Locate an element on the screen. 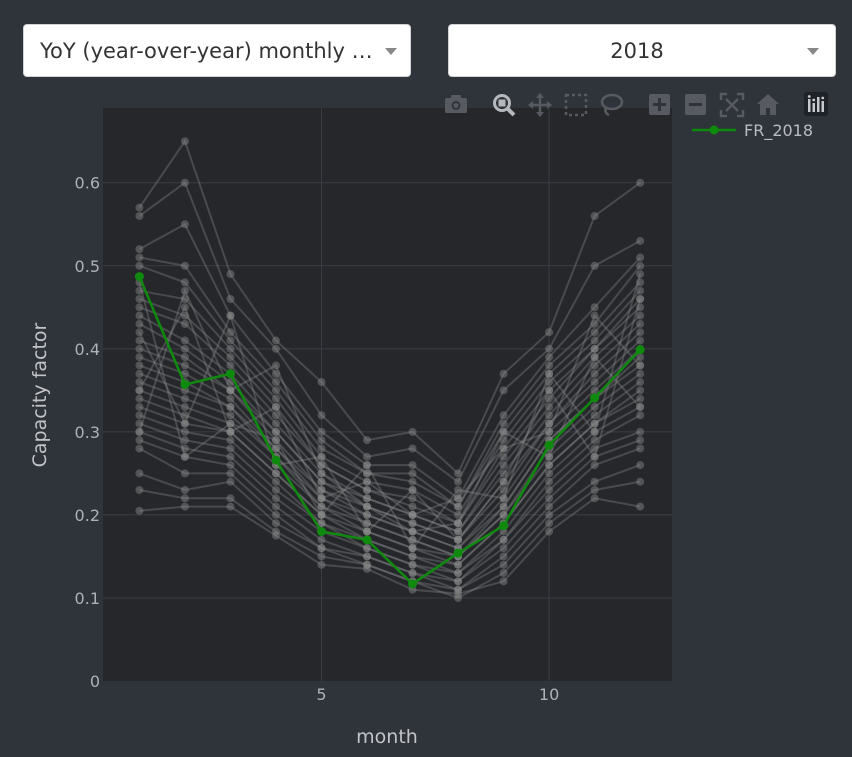 This screenshot has height=757, width=852. y-tick-label: 0.2 is located at coordinates (87, 515).